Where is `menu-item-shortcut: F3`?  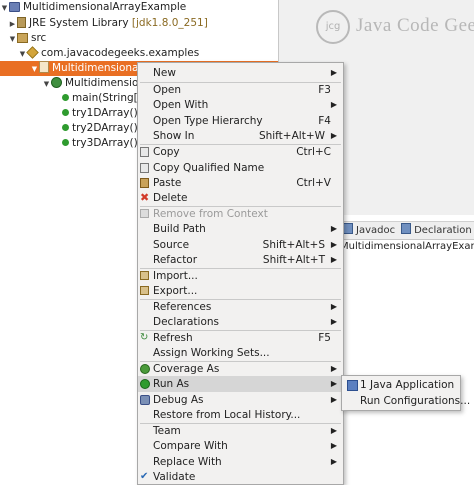
menu-item-shortcut: F3 is located at coordinates (324, 90).